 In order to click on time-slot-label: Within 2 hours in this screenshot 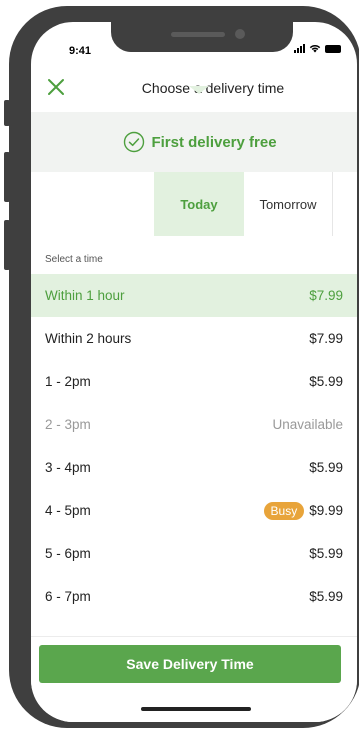, I will do `click(88, 338)`.